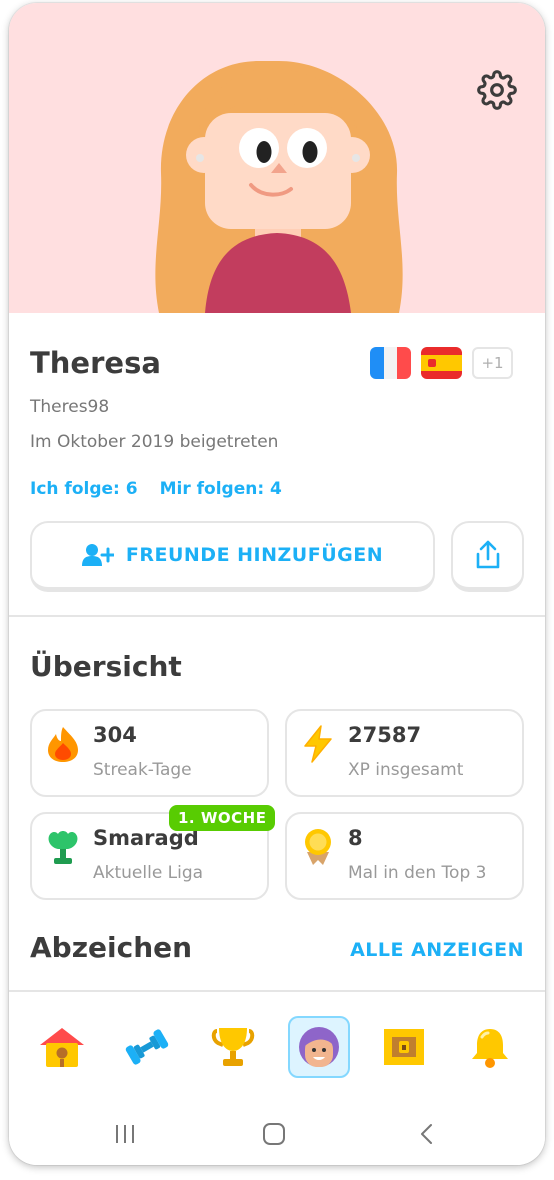 Image resolution: width=554 pixels, height=1180 pixels. I want to click on top3-label: Mal in den Top 3, so click(417, 873).